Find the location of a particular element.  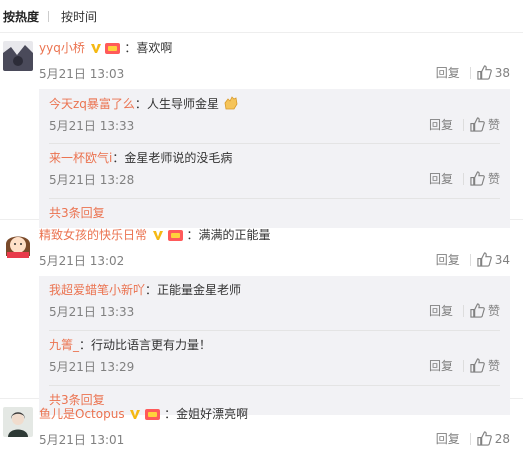

like-count: 34 is located at coordinates (502, 260).